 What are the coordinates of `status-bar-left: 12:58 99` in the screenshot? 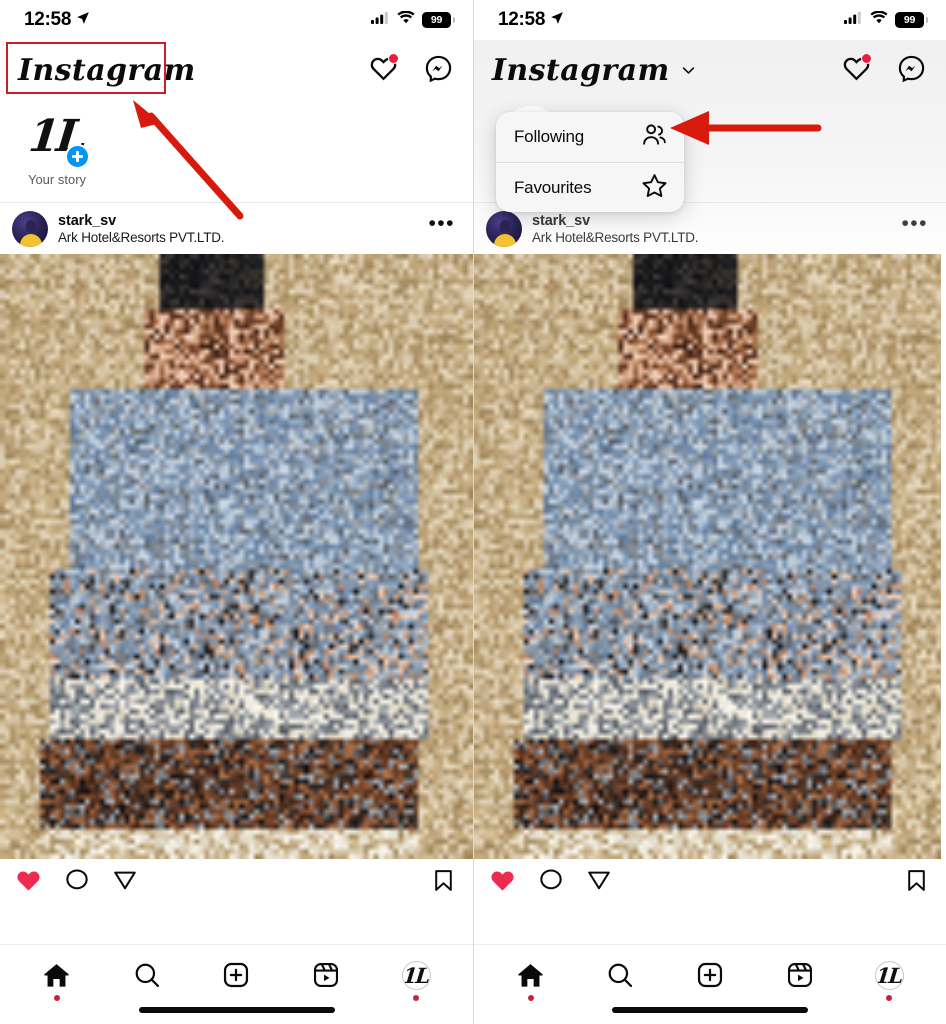 It's located at (236, 20).